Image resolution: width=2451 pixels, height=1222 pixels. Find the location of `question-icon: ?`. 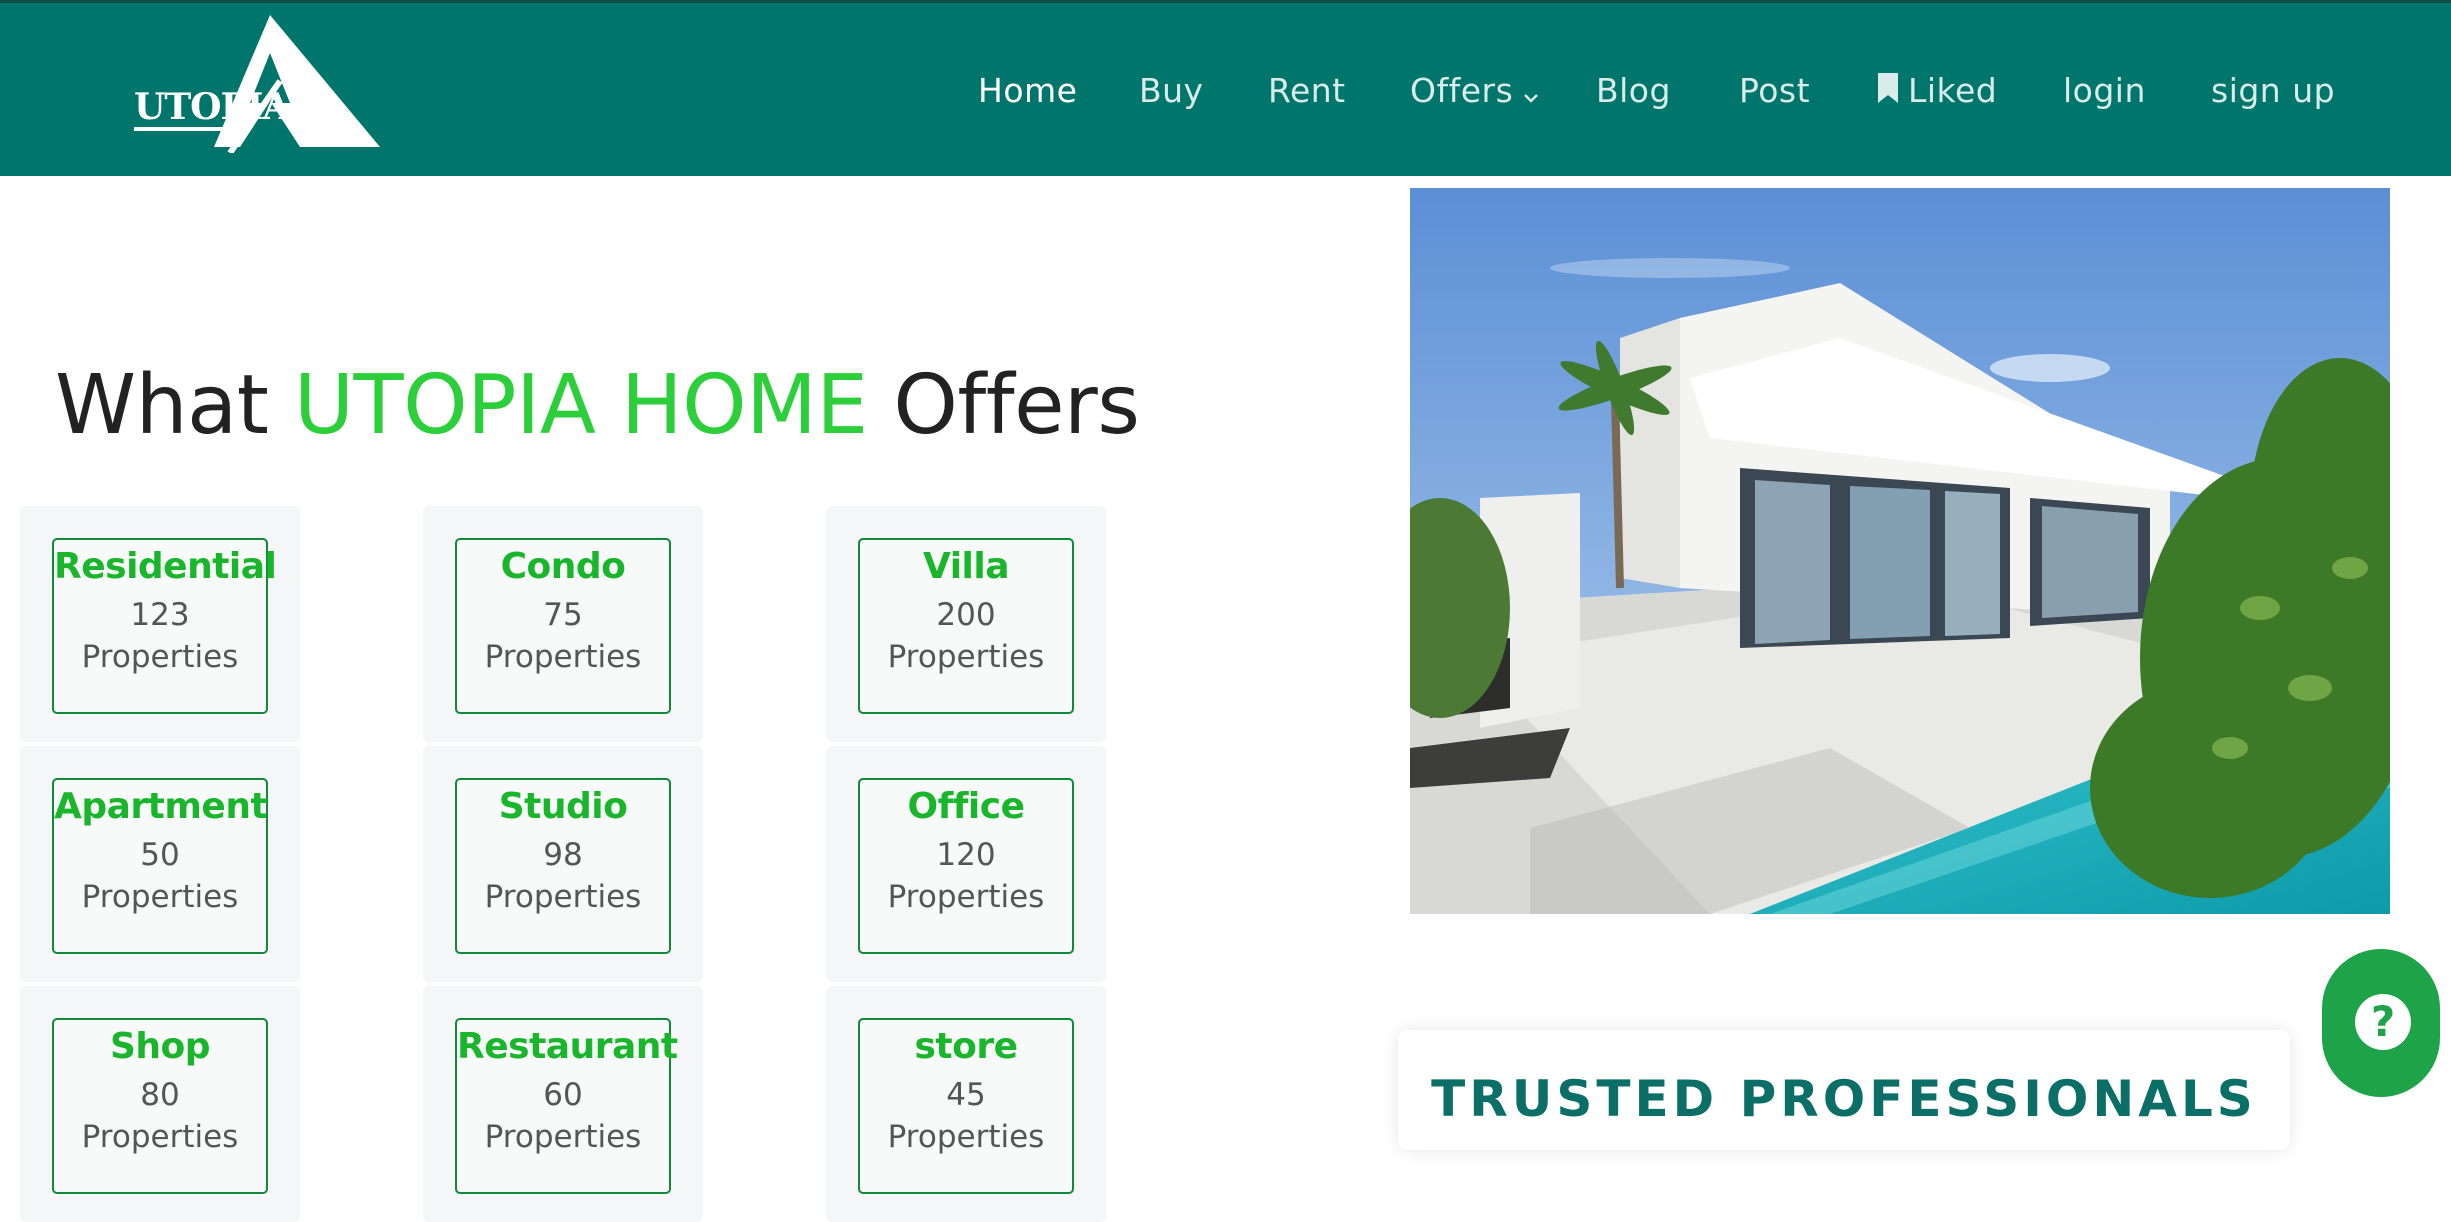

question-icon: ? is located at coordinates (2383, 1022).